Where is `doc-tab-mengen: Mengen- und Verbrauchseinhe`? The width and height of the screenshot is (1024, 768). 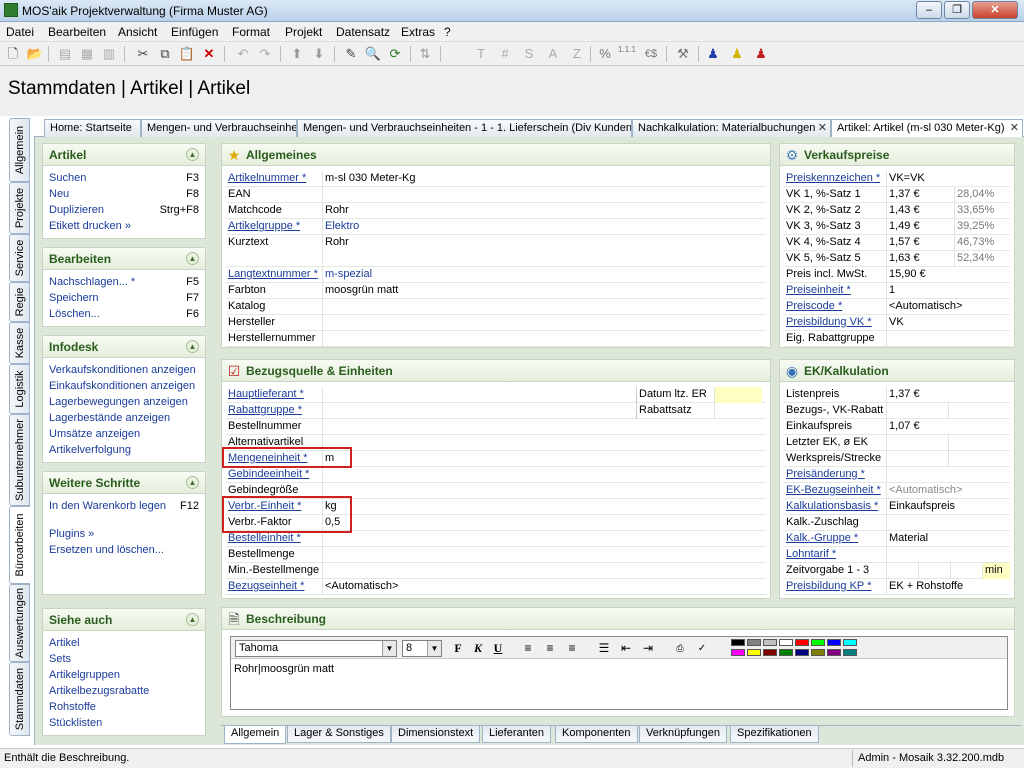 doc-tab-mengen: Mengen- und Verbrauchseinhe is located at coordinates (219, 128).